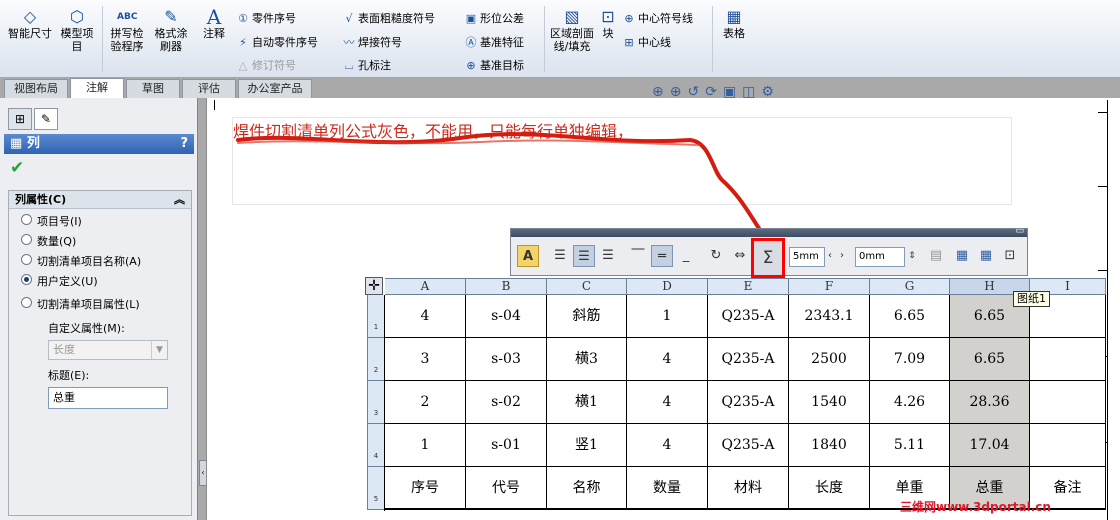 This screenshot has width=1120, height=520. What do you see at coordinates (662, 256) in the screenshot?
I see `align-middle-icon: ═` at bounding box center [662, 256].